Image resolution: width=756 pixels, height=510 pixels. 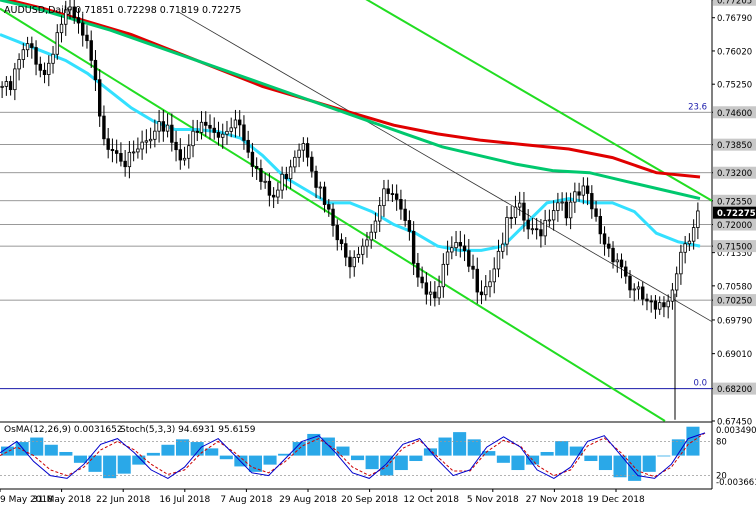 I want to click on y-tick-label: 0.68200, so click(x=734, y=390).